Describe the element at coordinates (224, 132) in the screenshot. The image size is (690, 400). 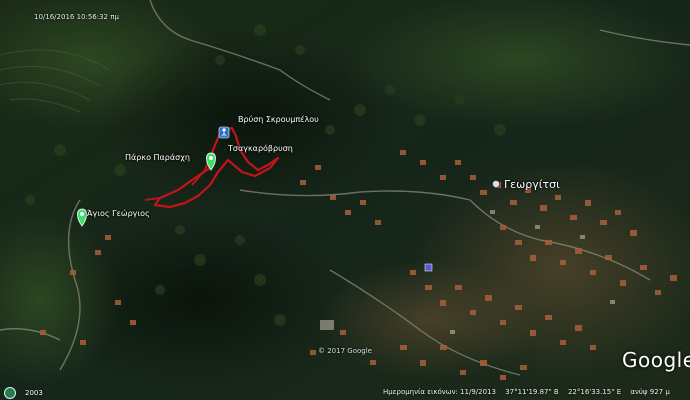
I see `hiker-icon` at that location.